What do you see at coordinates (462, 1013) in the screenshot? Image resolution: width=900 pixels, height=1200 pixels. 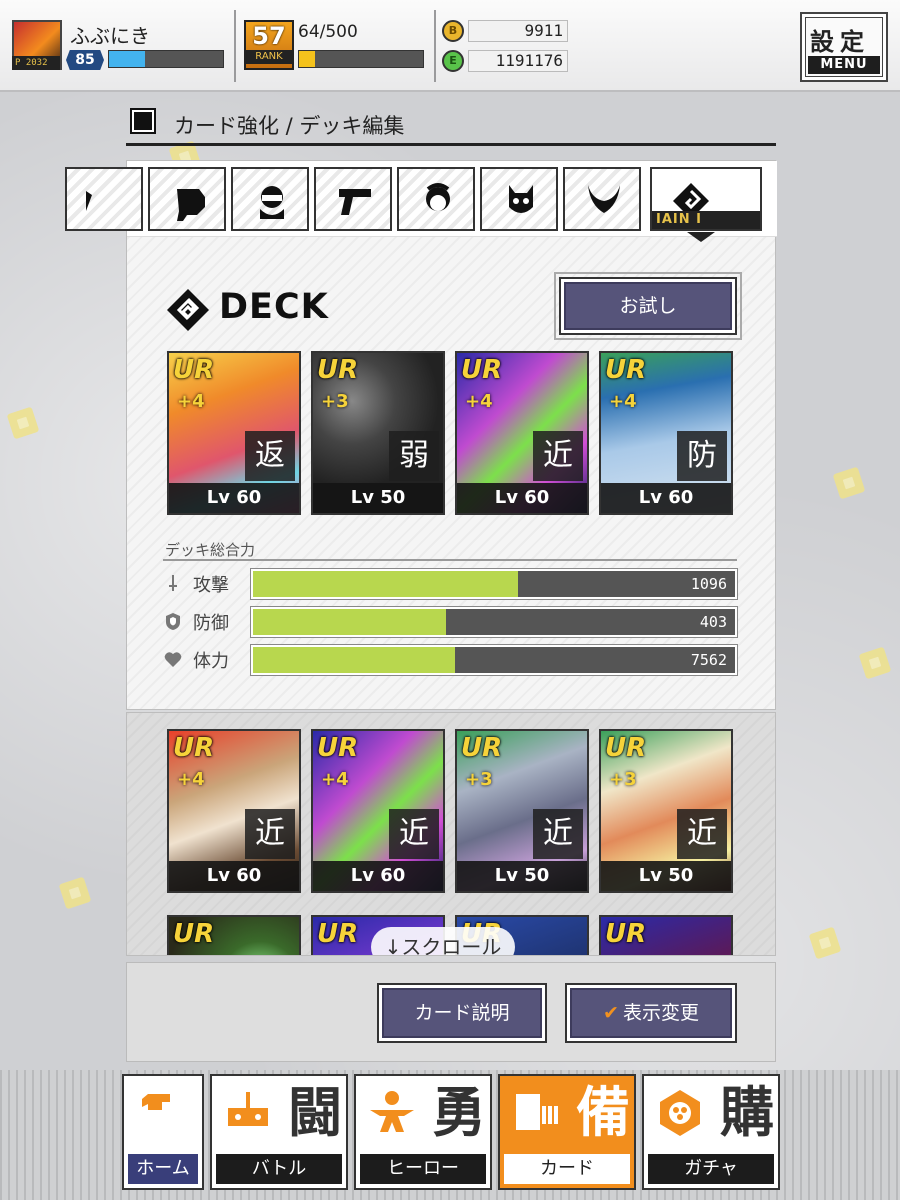 I see `card-description-button: カード説明` at bounding box center [462, 1013].